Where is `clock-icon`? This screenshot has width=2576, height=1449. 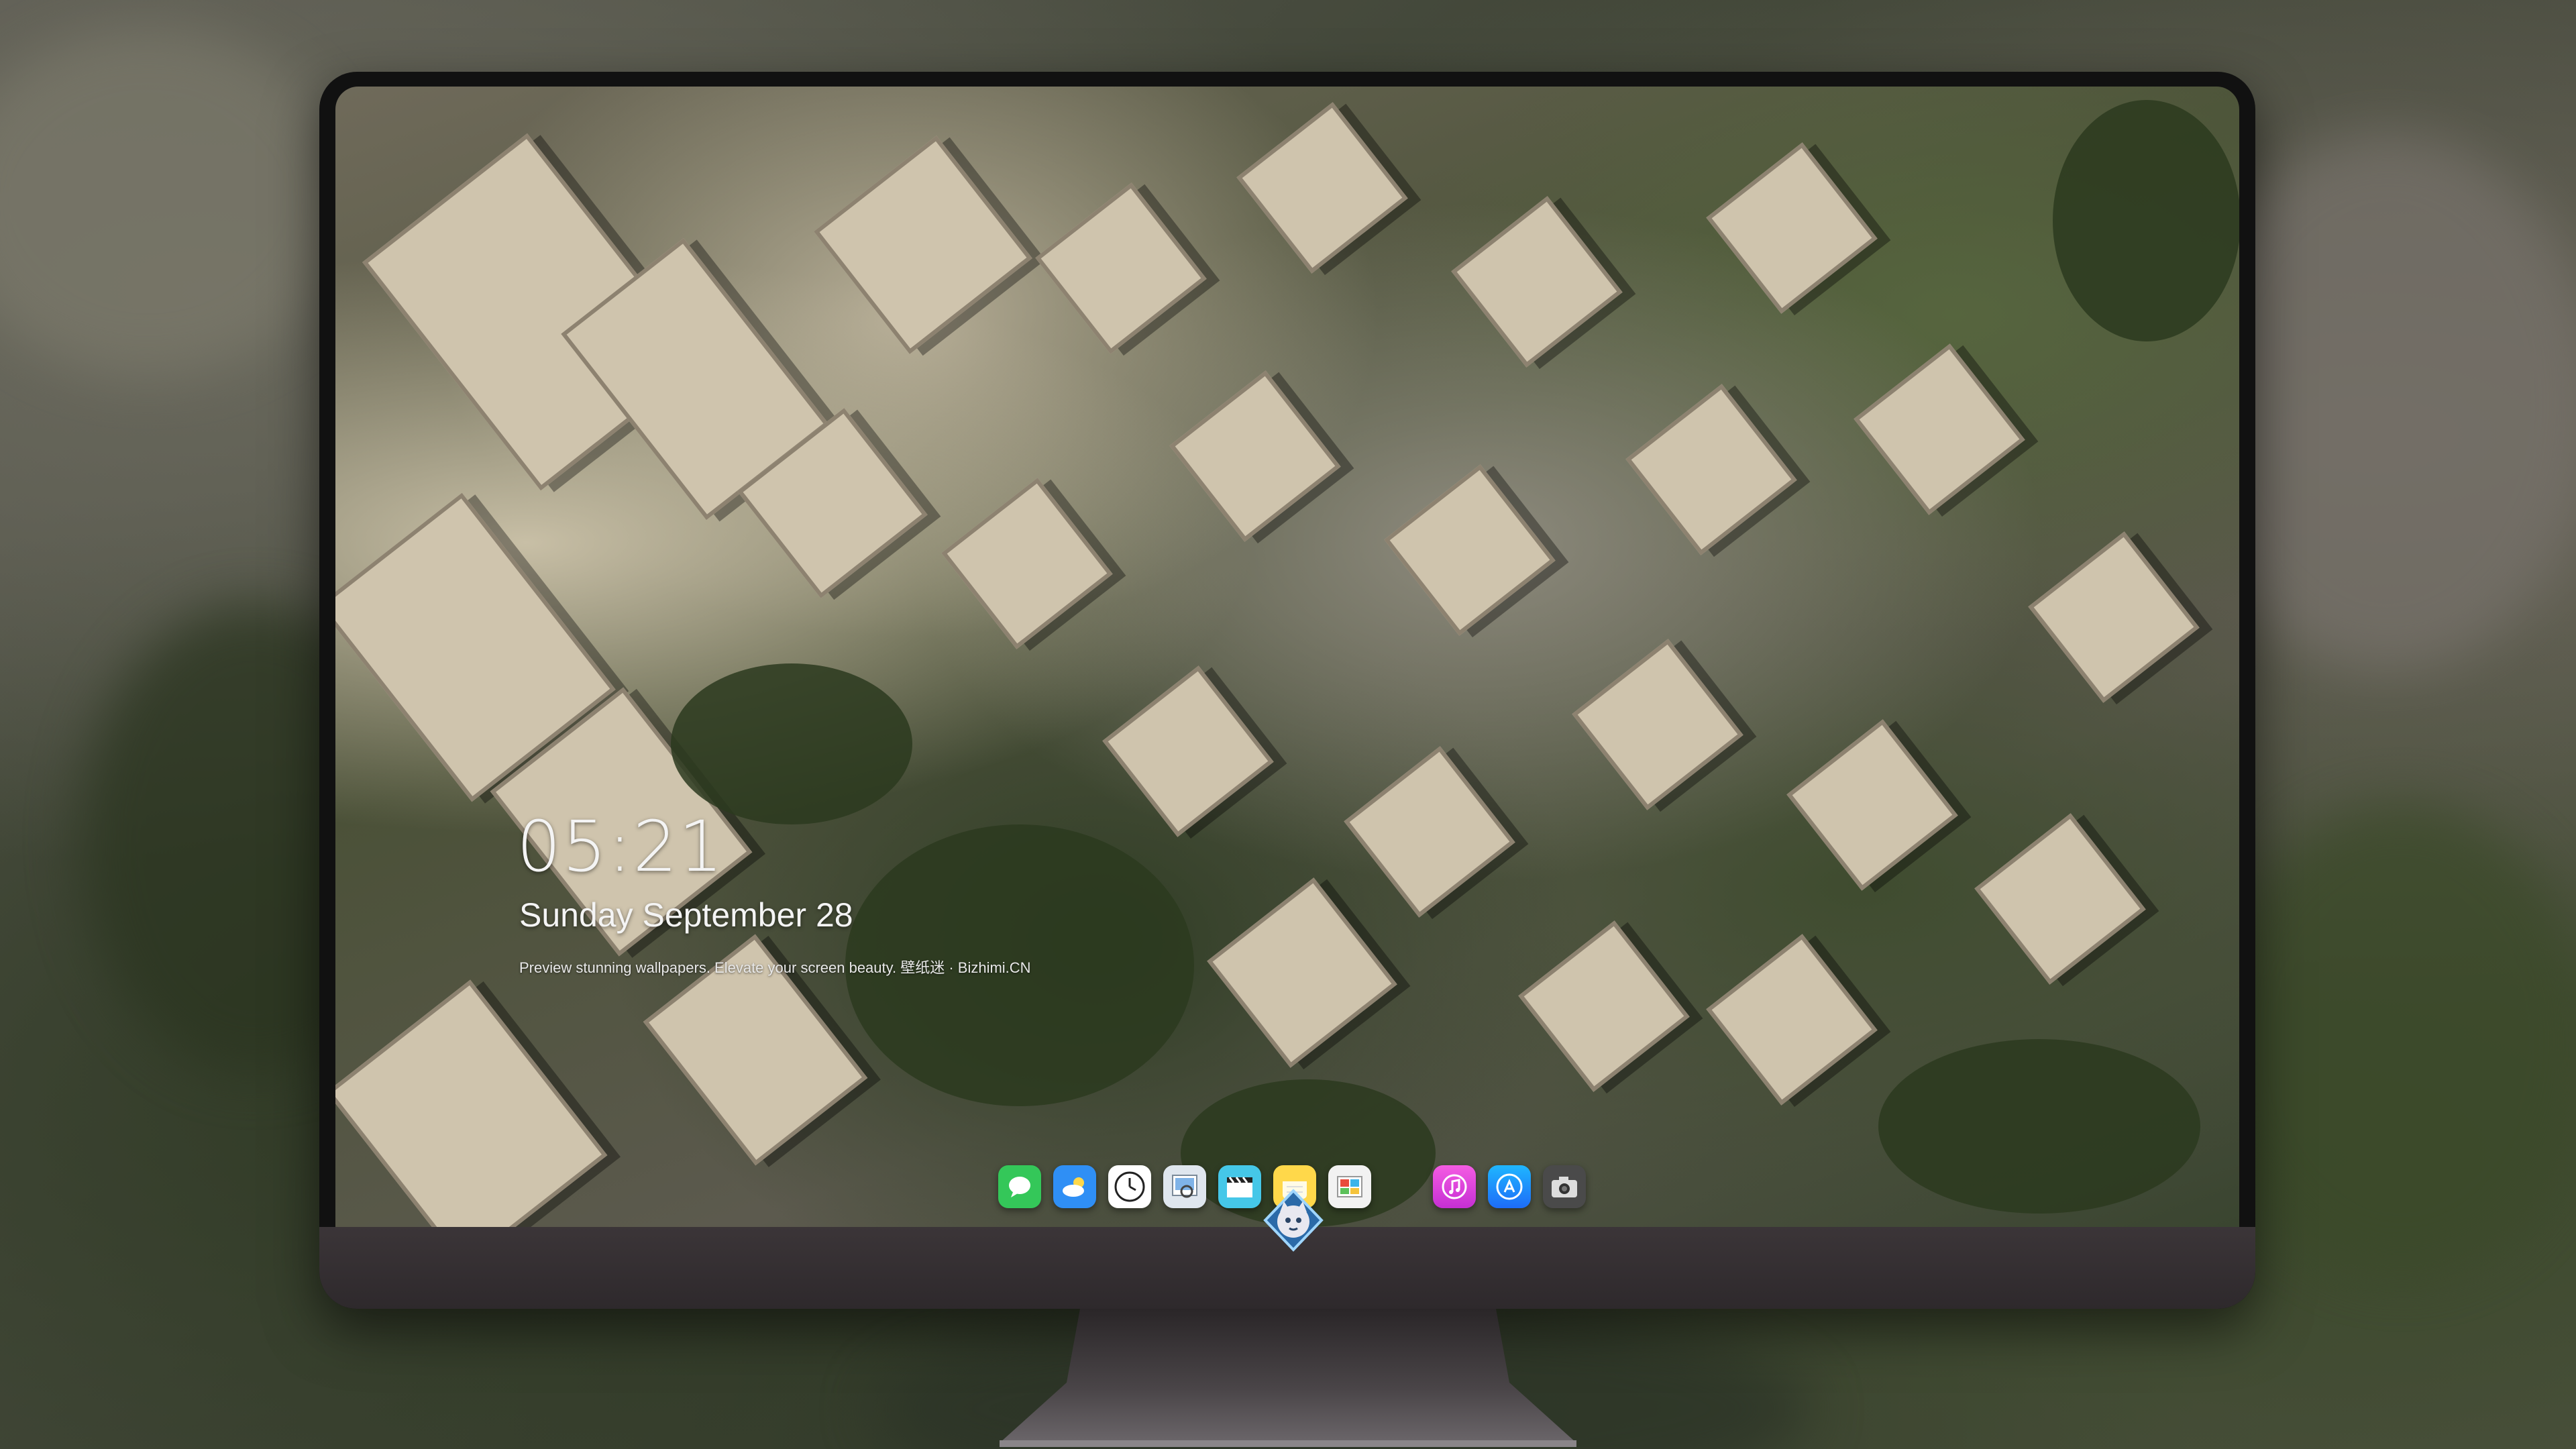 clock-icon is located at coordinates (1129, 1186).